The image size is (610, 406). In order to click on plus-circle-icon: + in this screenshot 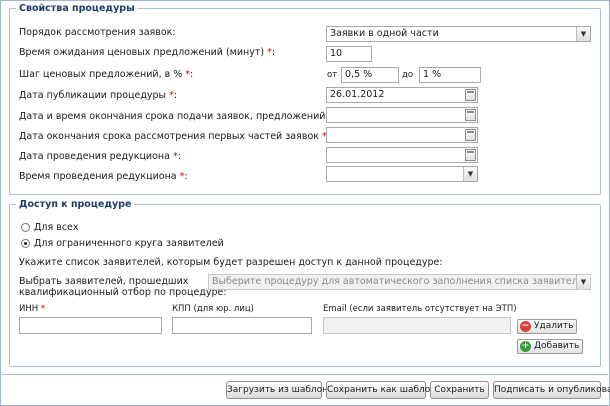, I will do `click(525, 346)`.